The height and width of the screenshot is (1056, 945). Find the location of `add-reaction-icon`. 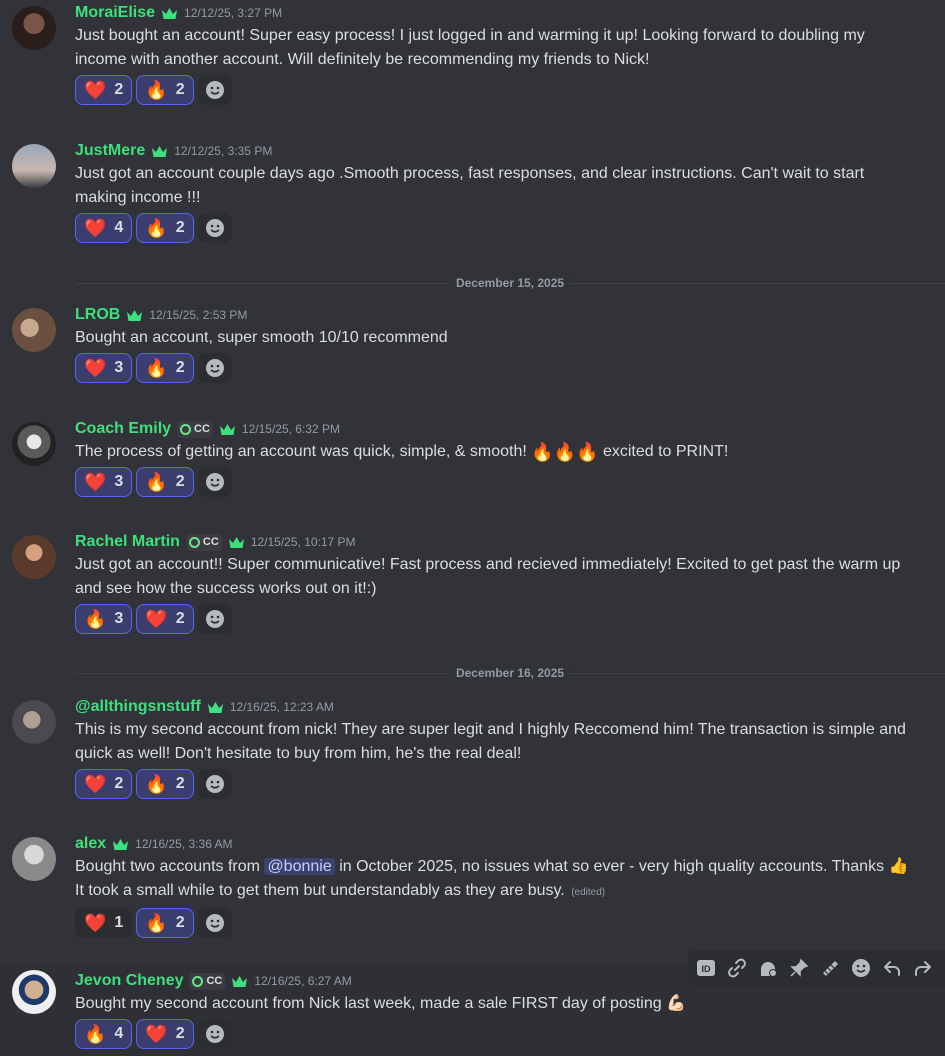

add-reaction-icon is located at coordinates (861, 968).